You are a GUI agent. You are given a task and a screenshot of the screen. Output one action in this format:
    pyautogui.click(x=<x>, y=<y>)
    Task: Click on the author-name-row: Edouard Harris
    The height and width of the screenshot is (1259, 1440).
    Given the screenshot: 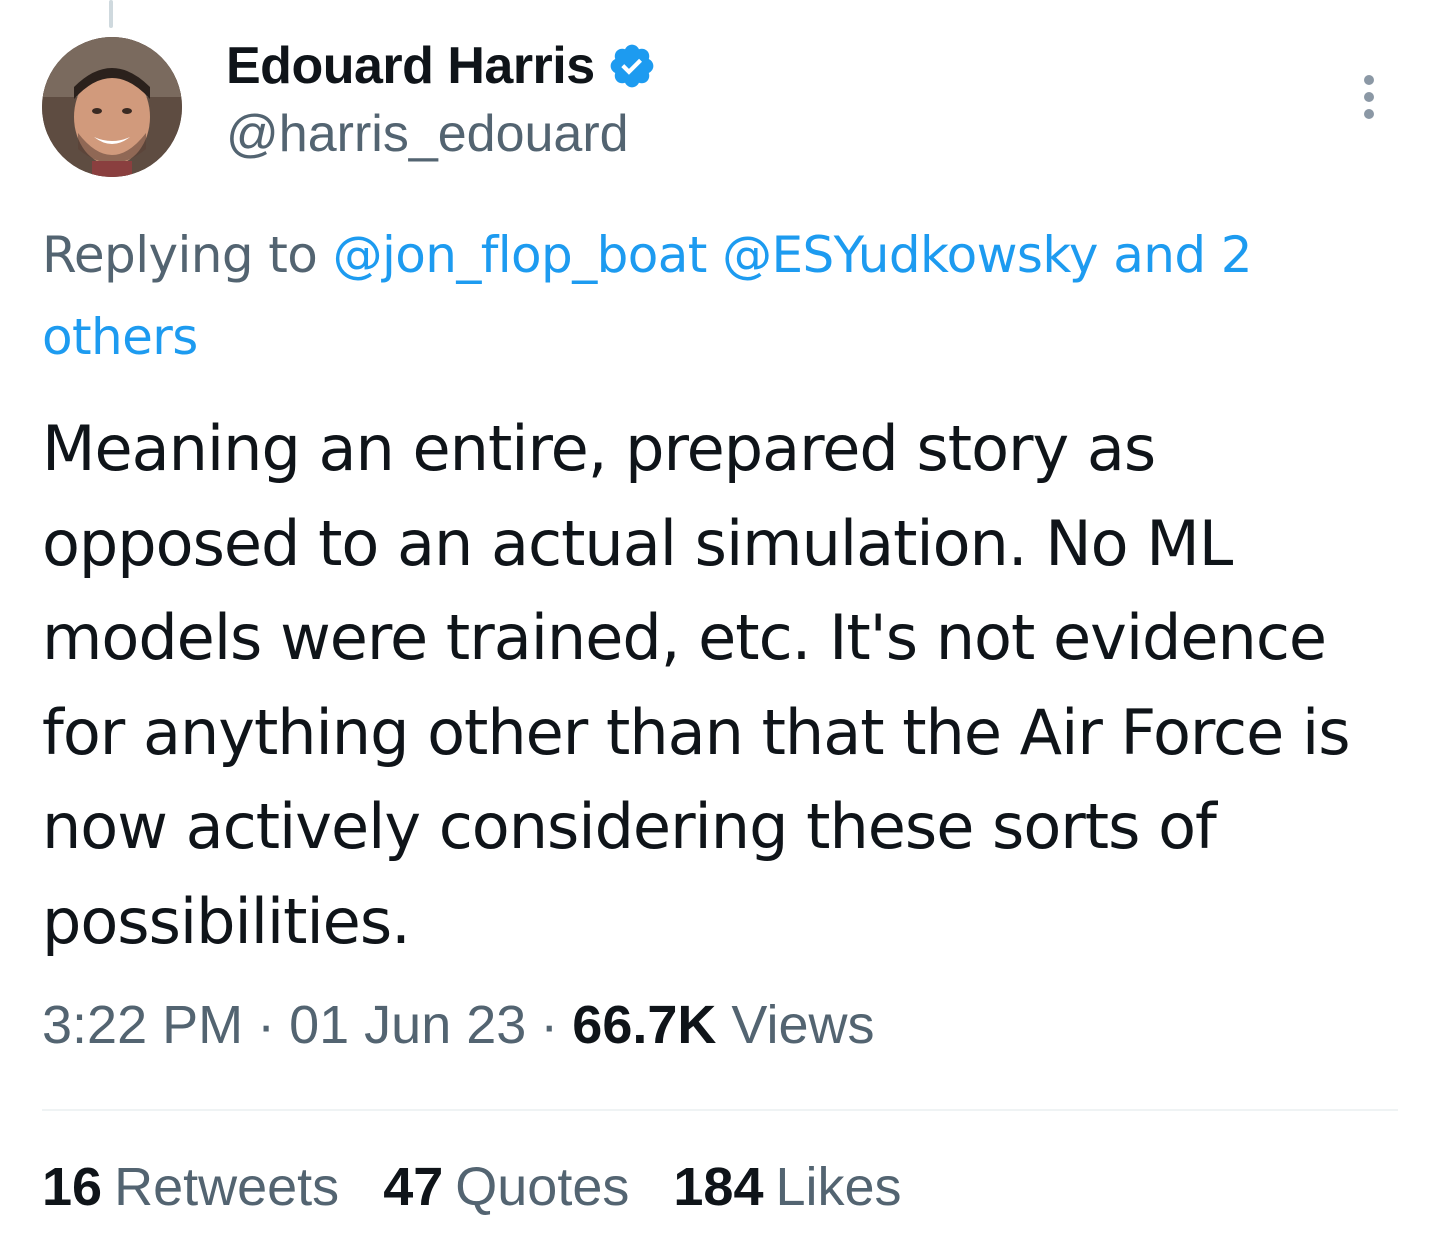 What is the action you would take?
    pyautogui.click(x=441, y=66)
    